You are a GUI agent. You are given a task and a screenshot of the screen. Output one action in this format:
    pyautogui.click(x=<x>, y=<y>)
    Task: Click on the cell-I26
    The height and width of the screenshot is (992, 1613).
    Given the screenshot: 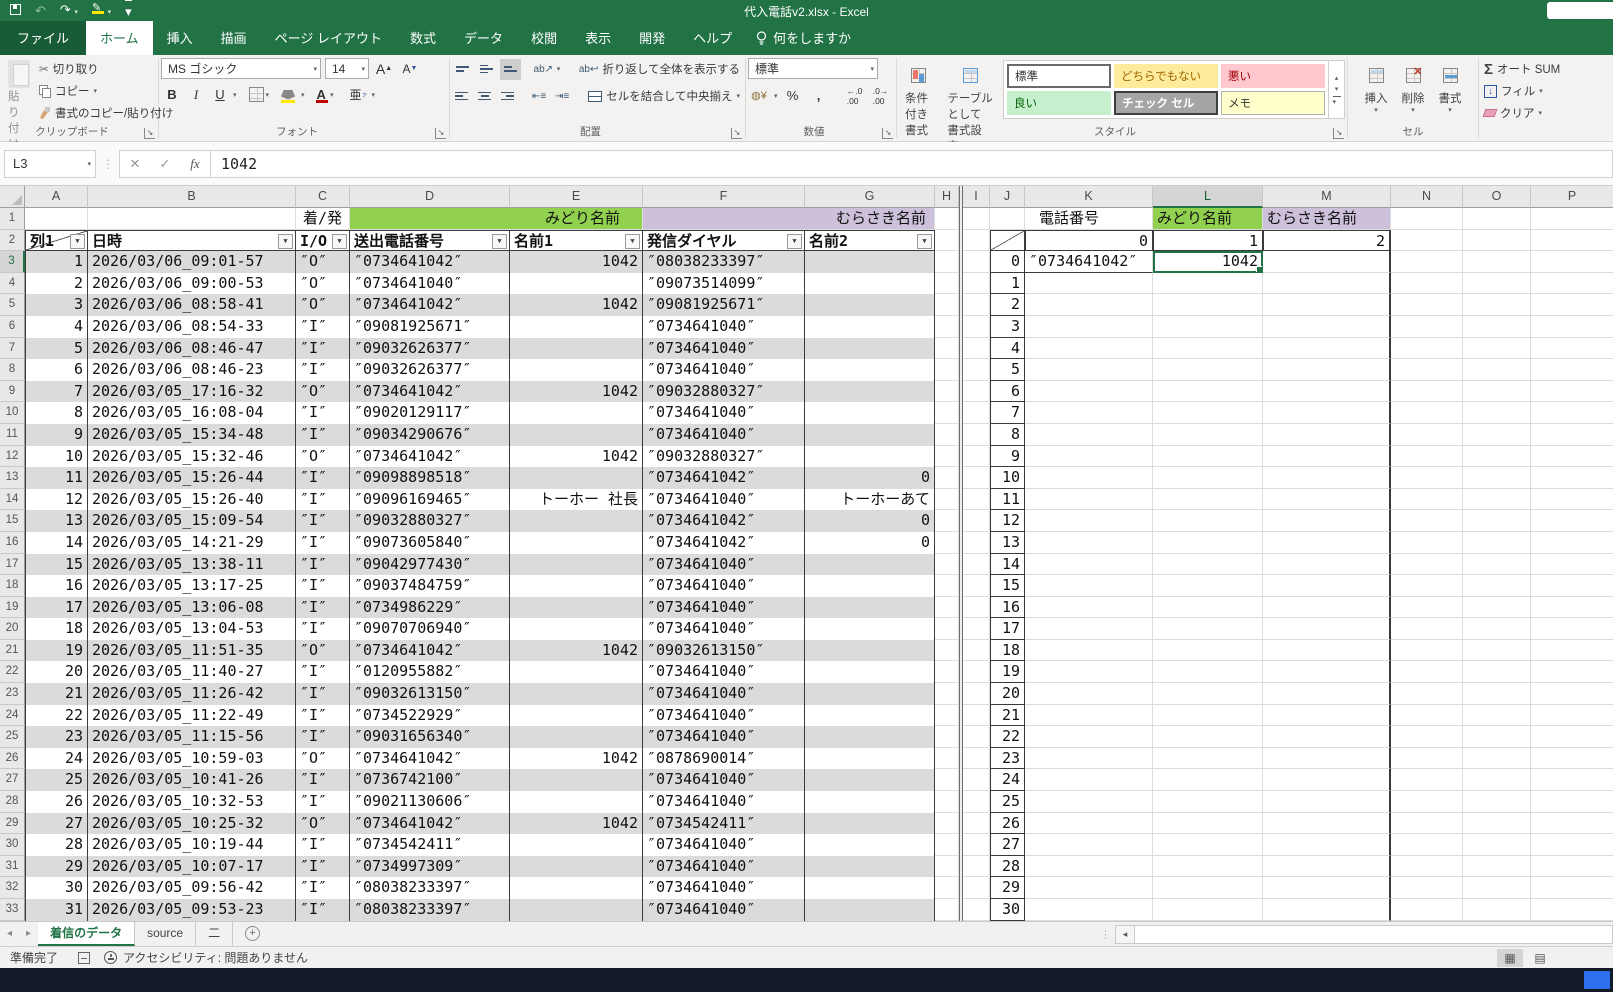 What is the action you would take?
    pyautogui.click(x=976, y=758)
    